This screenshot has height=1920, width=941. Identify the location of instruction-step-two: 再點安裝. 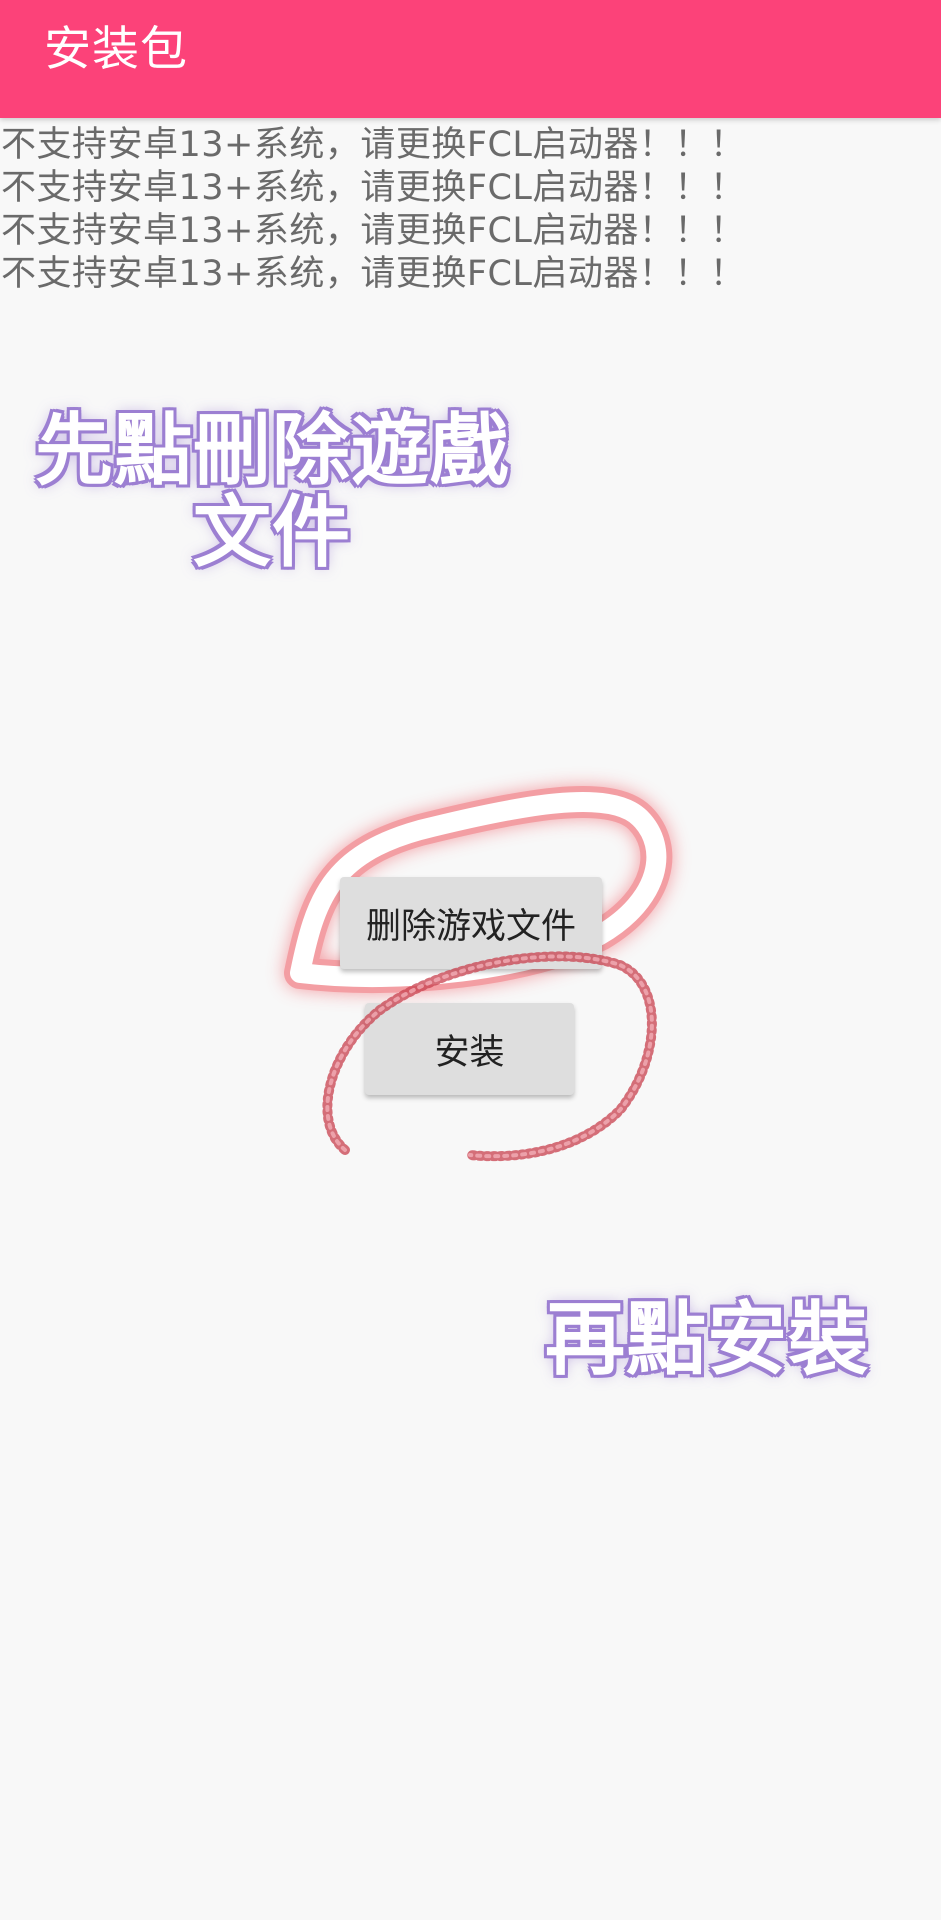
(707, 1339).